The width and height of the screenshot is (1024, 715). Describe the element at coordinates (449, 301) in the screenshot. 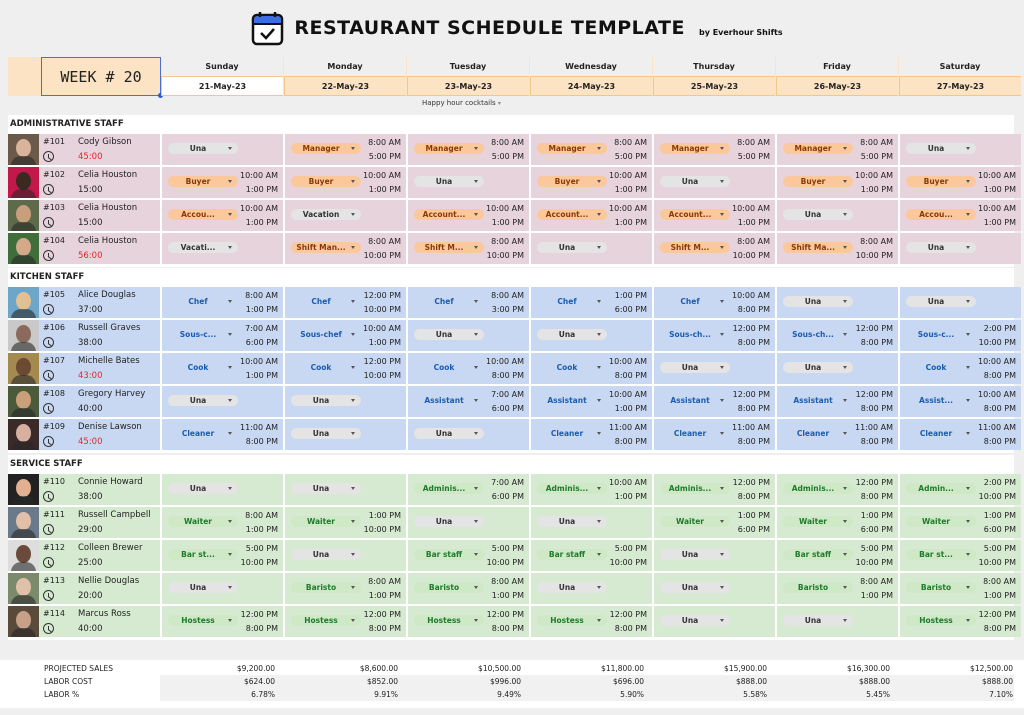

I see `role-dropdown: Chef` at that location.